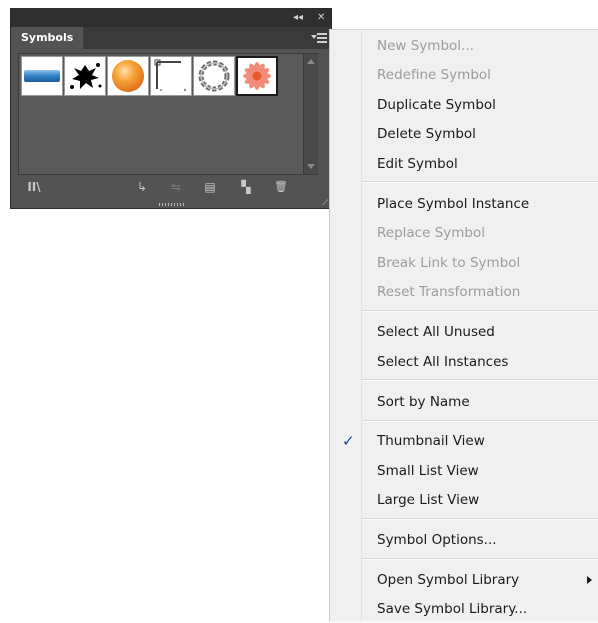  What do you see at coordinates (214, 76) in the screenshot?
I see `chain-ring-symbol-icon` at bounding box center [214, 76].